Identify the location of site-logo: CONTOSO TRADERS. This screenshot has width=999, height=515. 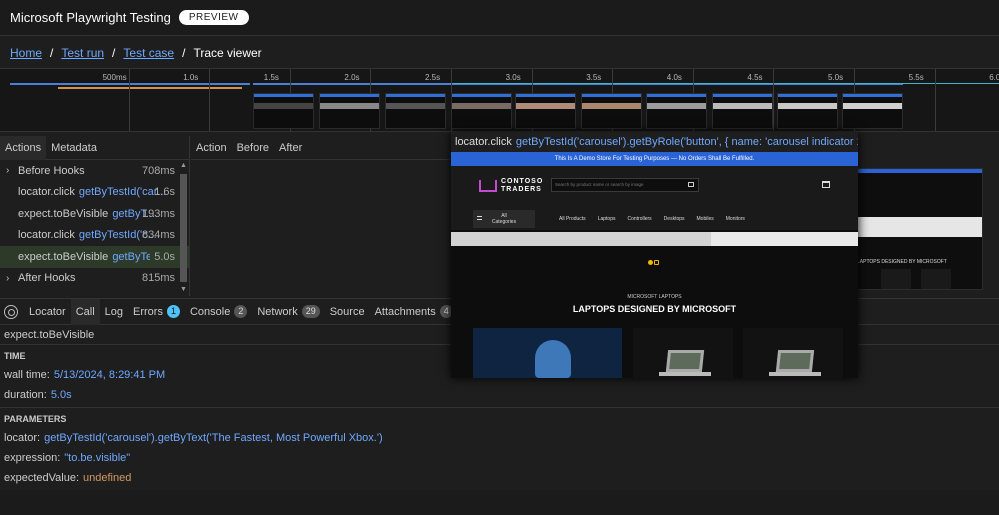
(522, 186).